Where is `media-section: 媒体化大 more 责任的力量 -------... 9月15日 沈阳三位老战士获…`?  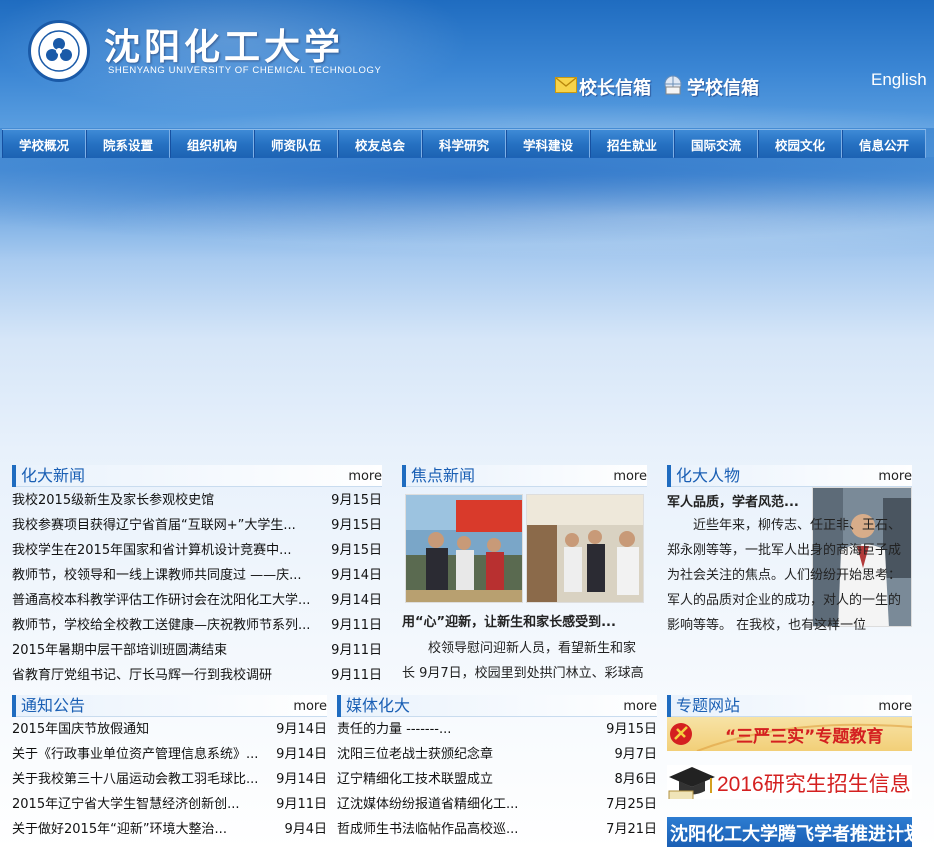
media-section: 媒体化大 more 责任的力量 -------... 9月15日 沈阳三位老战士获… is located at coordinates (497, 768).